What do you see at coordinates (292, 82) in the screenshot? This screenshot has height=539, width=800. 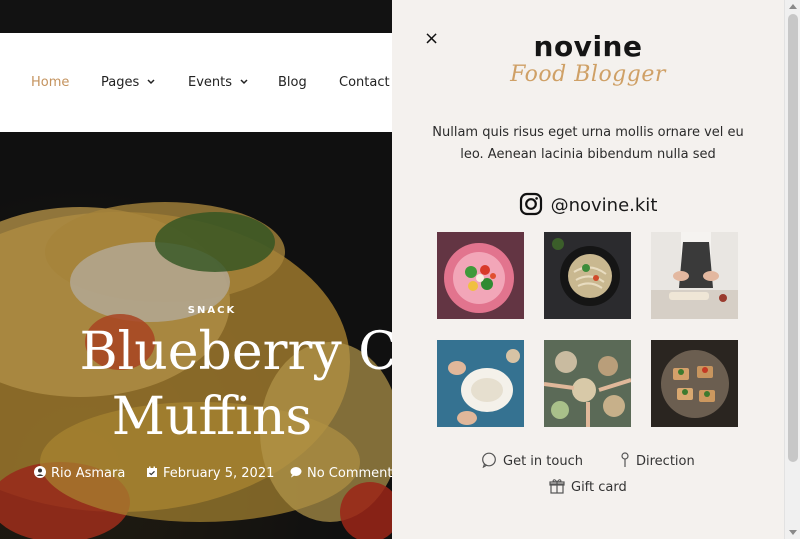 I see `nav-blog: Blog` at bounding box center [292, 82].